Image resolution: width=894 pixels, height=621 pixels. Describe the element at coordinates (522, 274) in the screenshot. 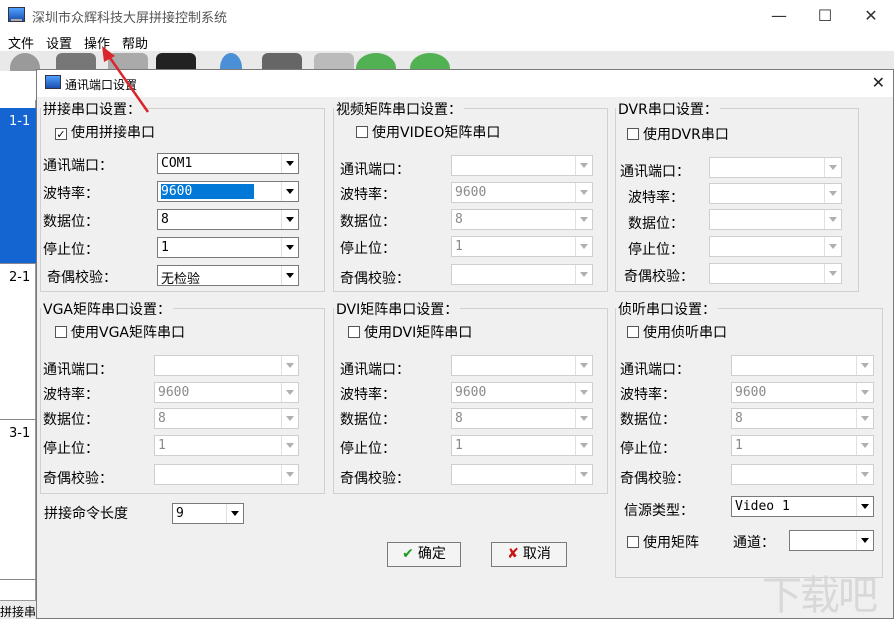

I see `video-parity-select` at that location.